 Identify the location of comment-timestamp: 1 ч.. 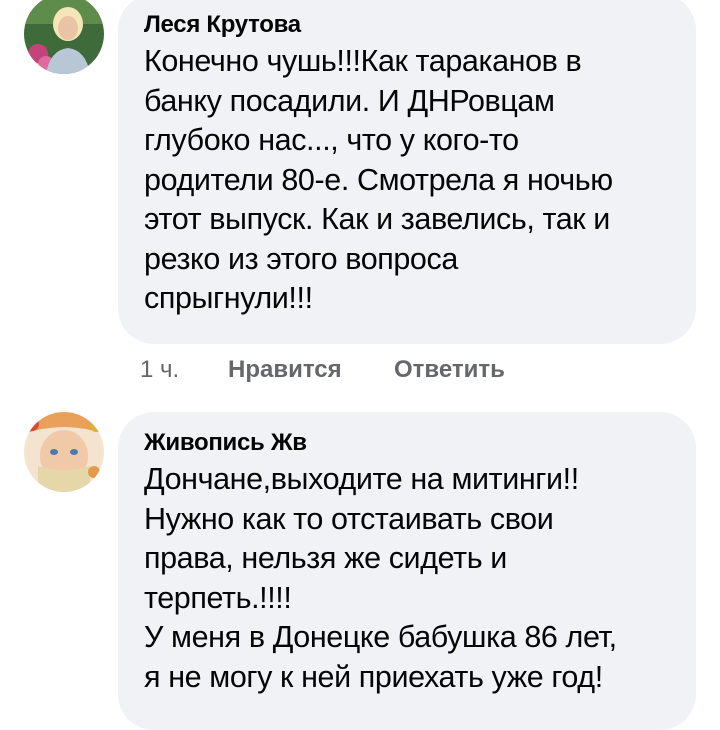
(159, 370).